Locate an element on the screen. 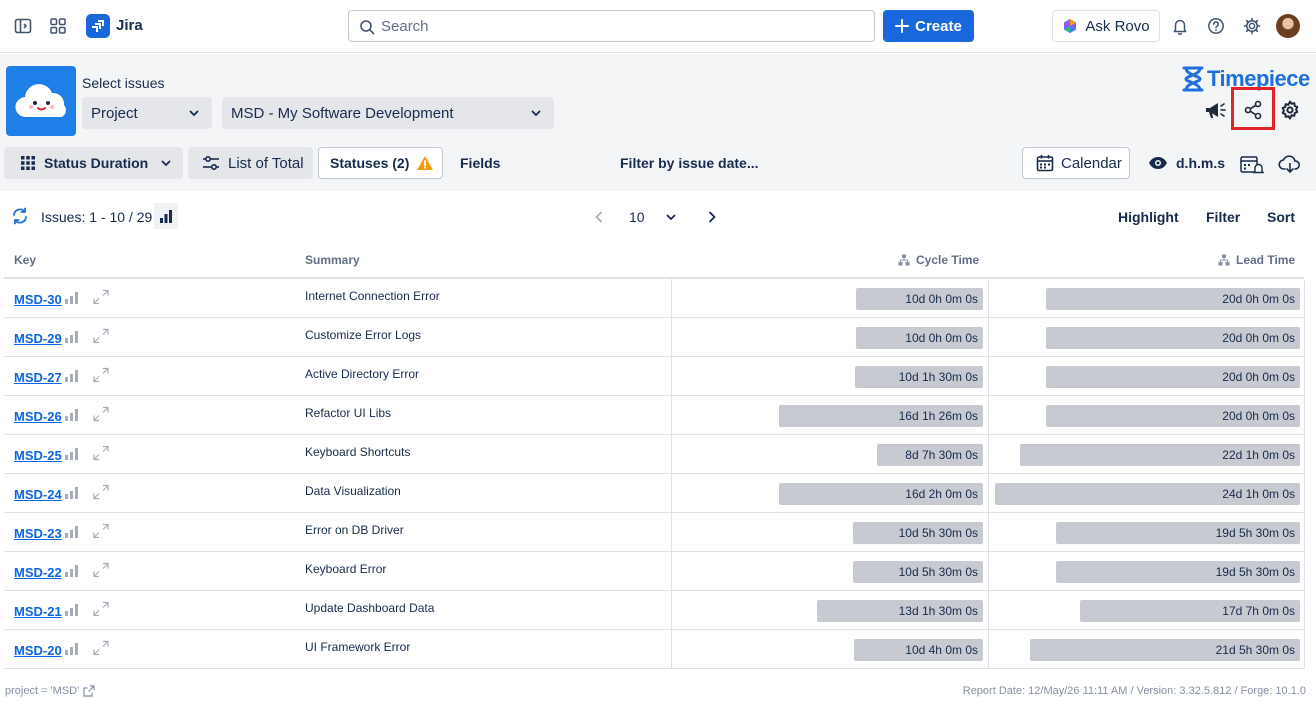 Image resolution: width=1316 pixels, height=702 pixels. refresh-icon is located at coordinates (20, 218).